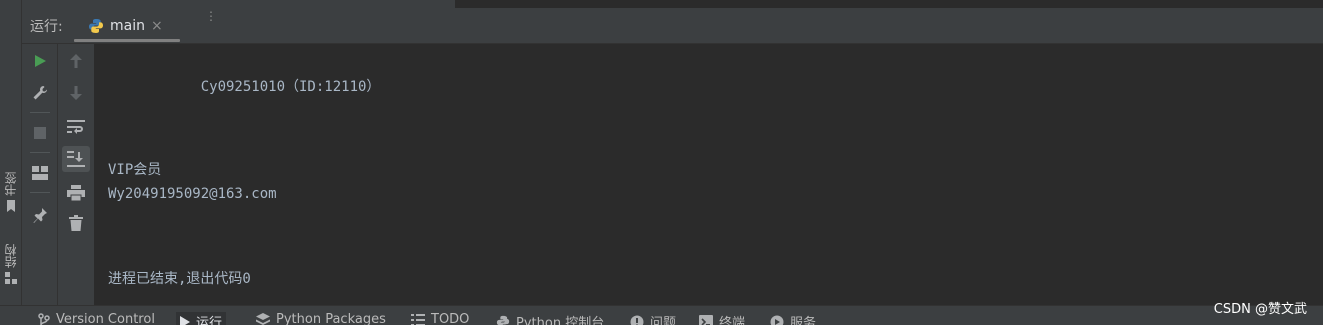  I want to click on trash-icon, so click(76, 223).